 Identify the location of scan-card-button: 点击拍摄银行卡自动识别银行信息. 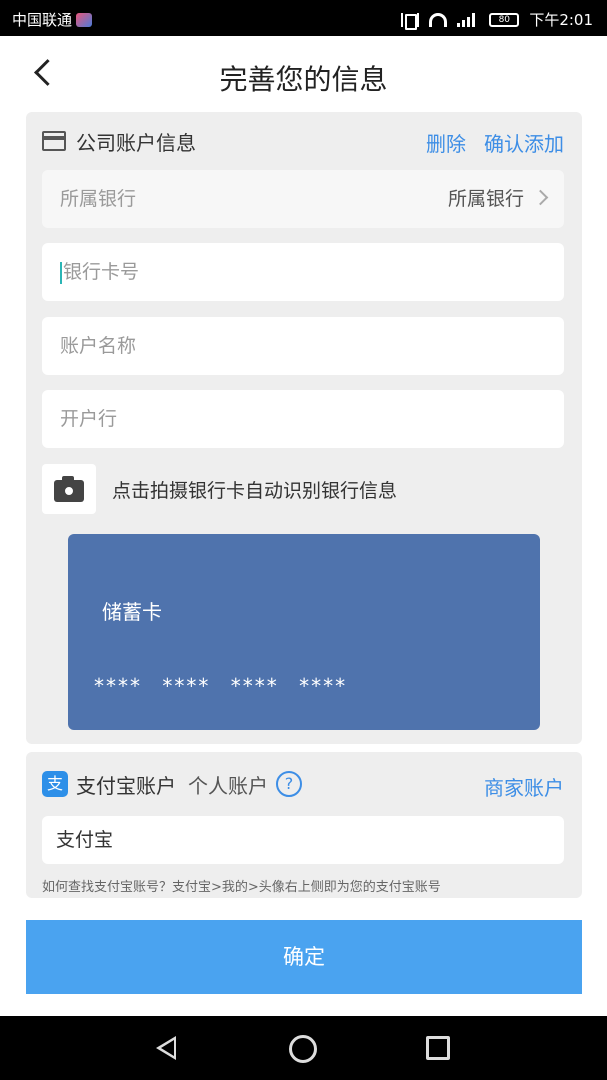
(219, 489).